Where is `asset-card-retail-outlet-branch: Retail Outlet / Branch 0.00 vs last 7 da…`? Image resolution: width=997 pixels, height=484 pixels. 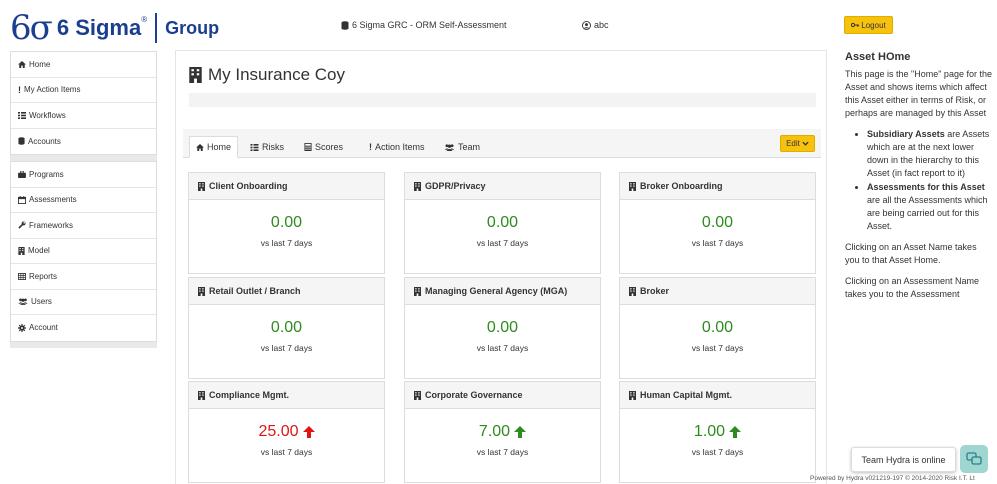 asset-card-retail-outlet-branch: Retail Outlet / Branch 0.00 vs last 7 da… is located at coordinates (286, 328).